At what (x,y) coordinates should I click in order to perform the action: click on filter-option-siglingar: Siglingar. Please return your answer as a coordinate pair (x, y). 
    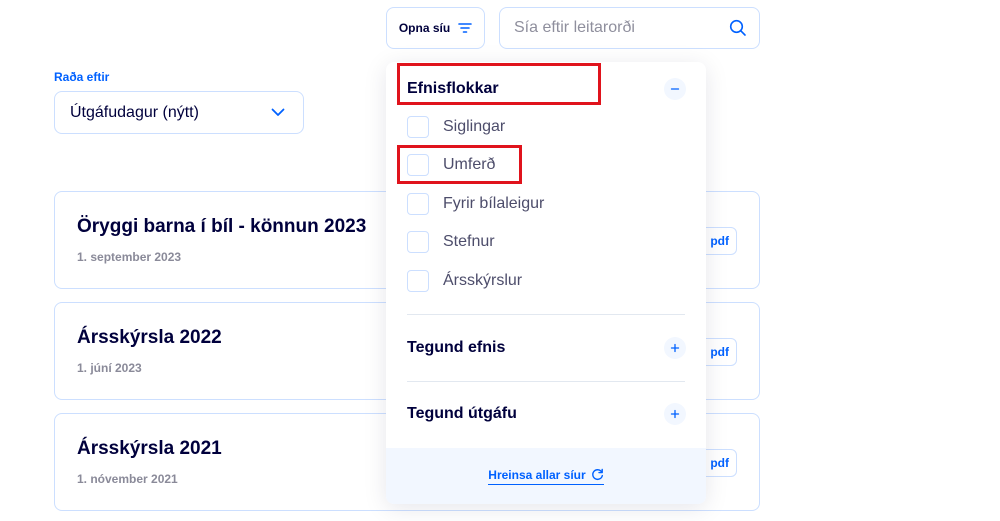
    Looking at the image, I should click on (456, 127).